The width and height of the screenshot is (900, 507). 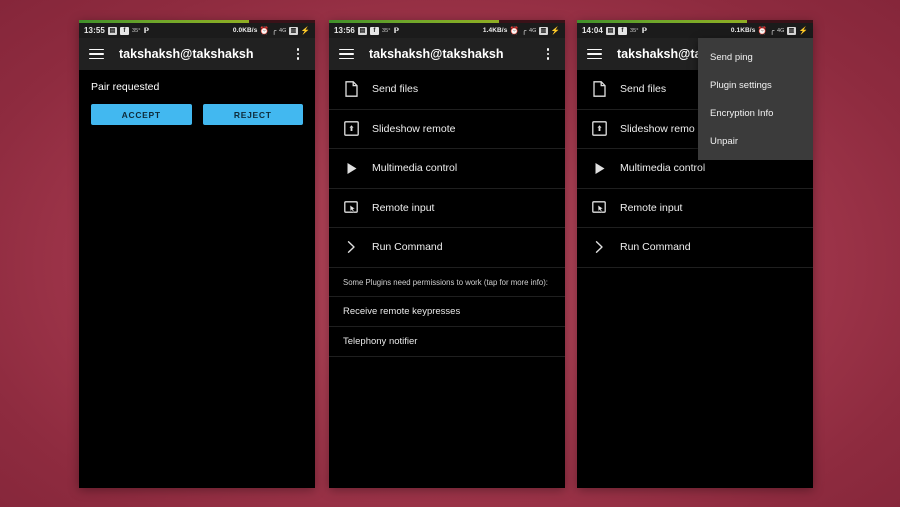 I want to click on network-speed: 0.1KB/s, so click(x=743, y=30).